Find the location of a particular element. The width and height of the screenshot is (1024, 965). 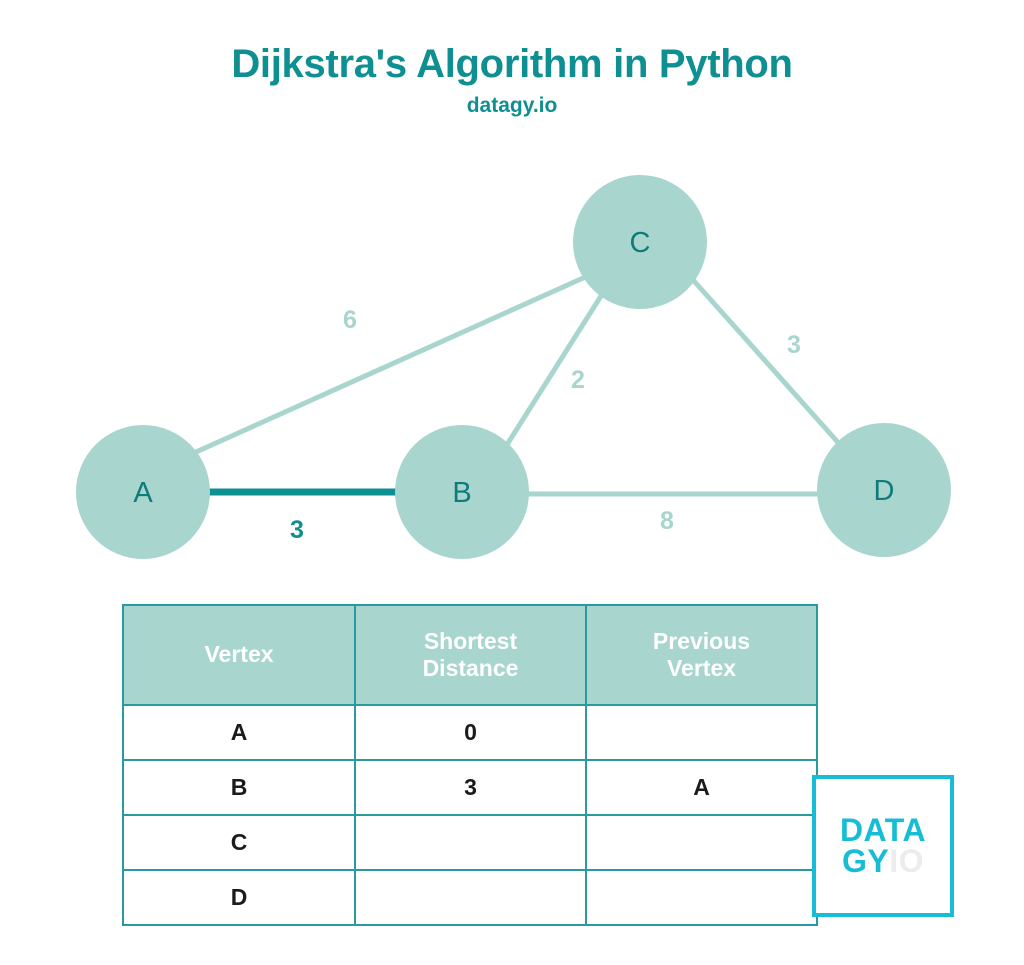

logo-text-gy: GY is located at coordinates (865, 861).